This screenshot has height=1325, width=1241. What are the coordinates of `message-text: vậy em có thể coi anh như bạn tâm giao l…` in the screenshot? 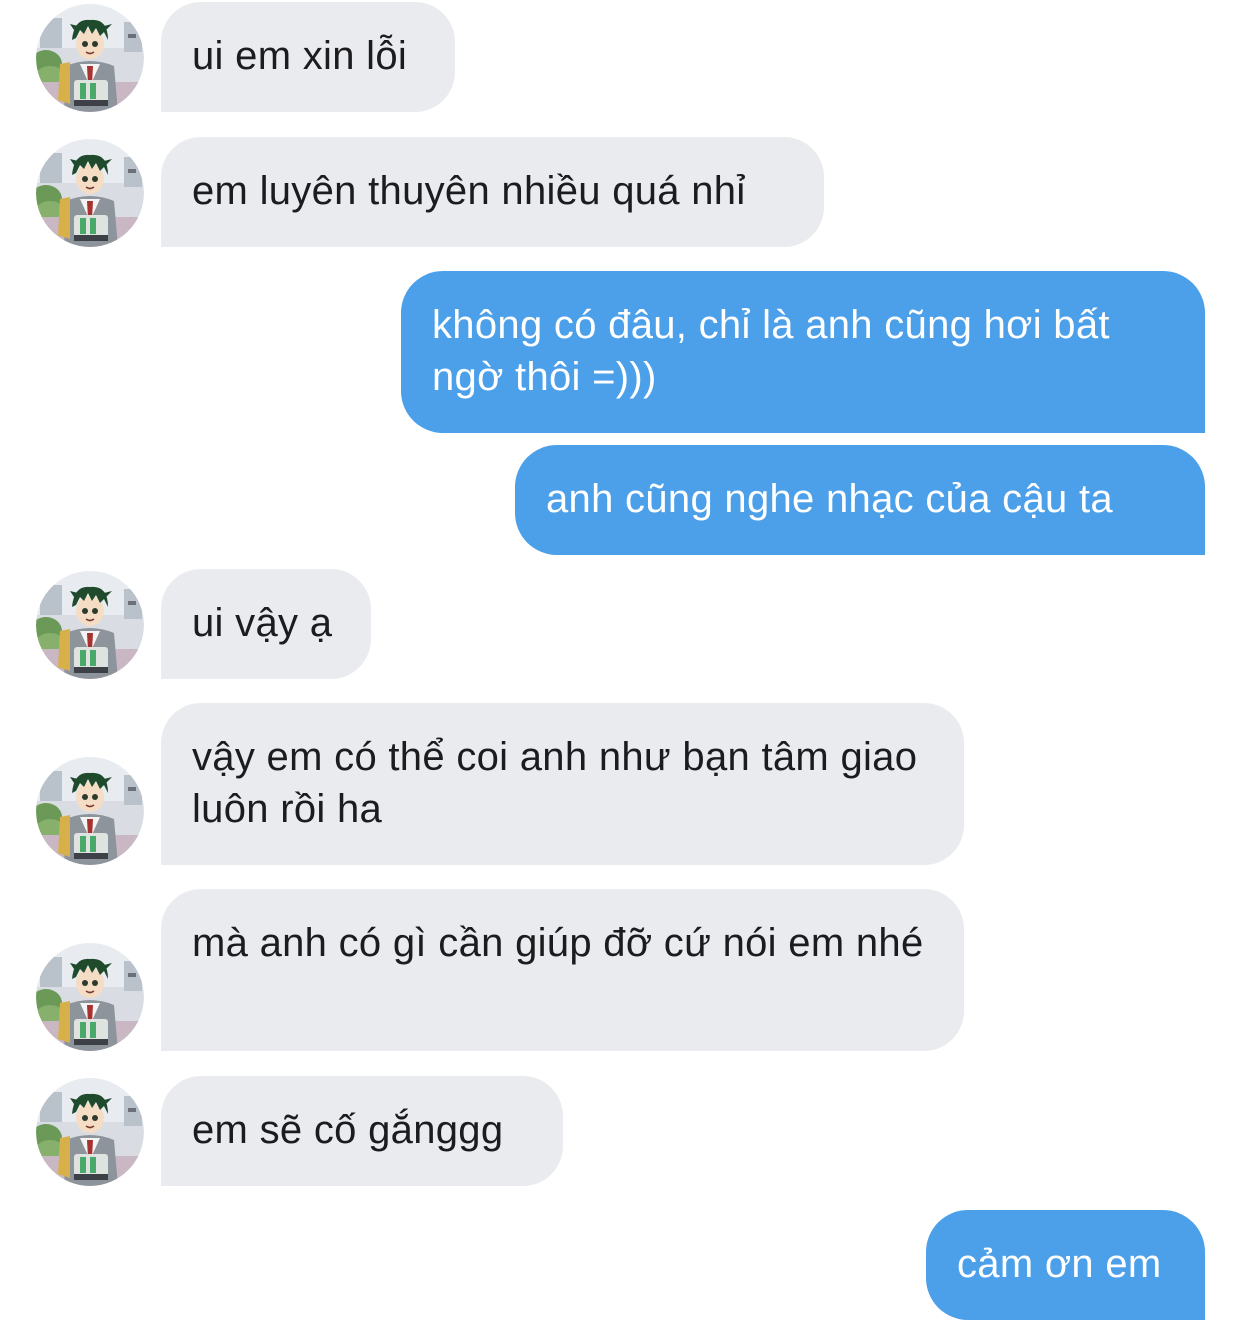 It's located at (555, 783).